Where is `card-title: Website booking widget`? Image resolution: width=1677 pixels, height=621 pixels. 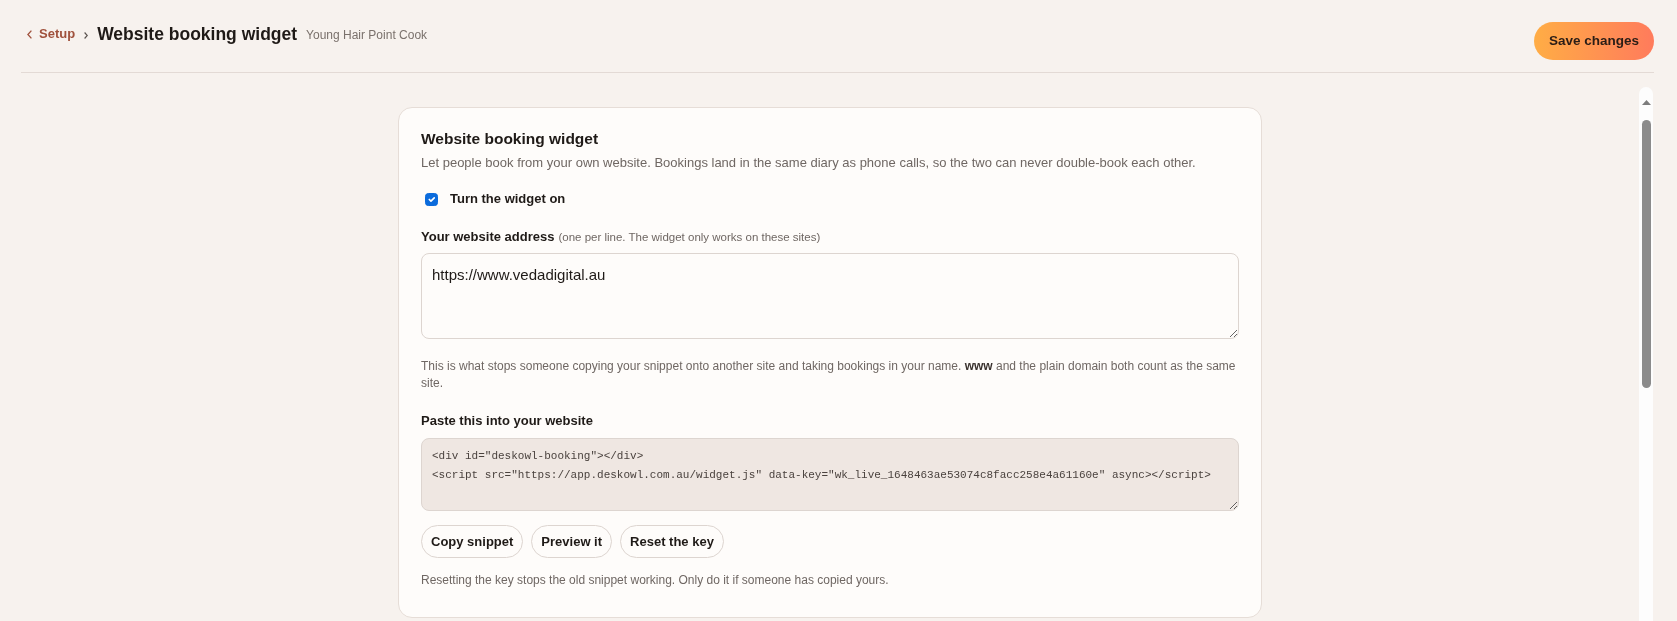 card-title: Website booking widget is located at coordinates (510, 139).